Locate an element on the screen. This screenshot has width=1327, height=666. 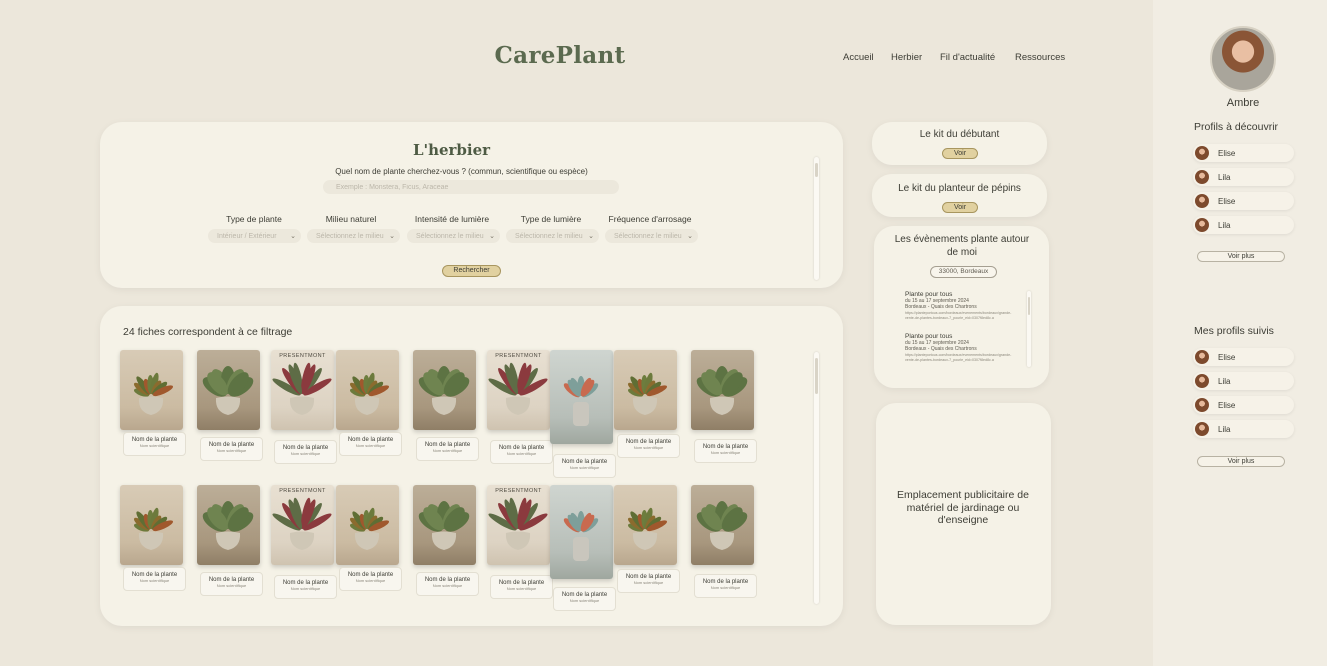
followed-more-button: Voir plus is located at coordinates (1241, 461).